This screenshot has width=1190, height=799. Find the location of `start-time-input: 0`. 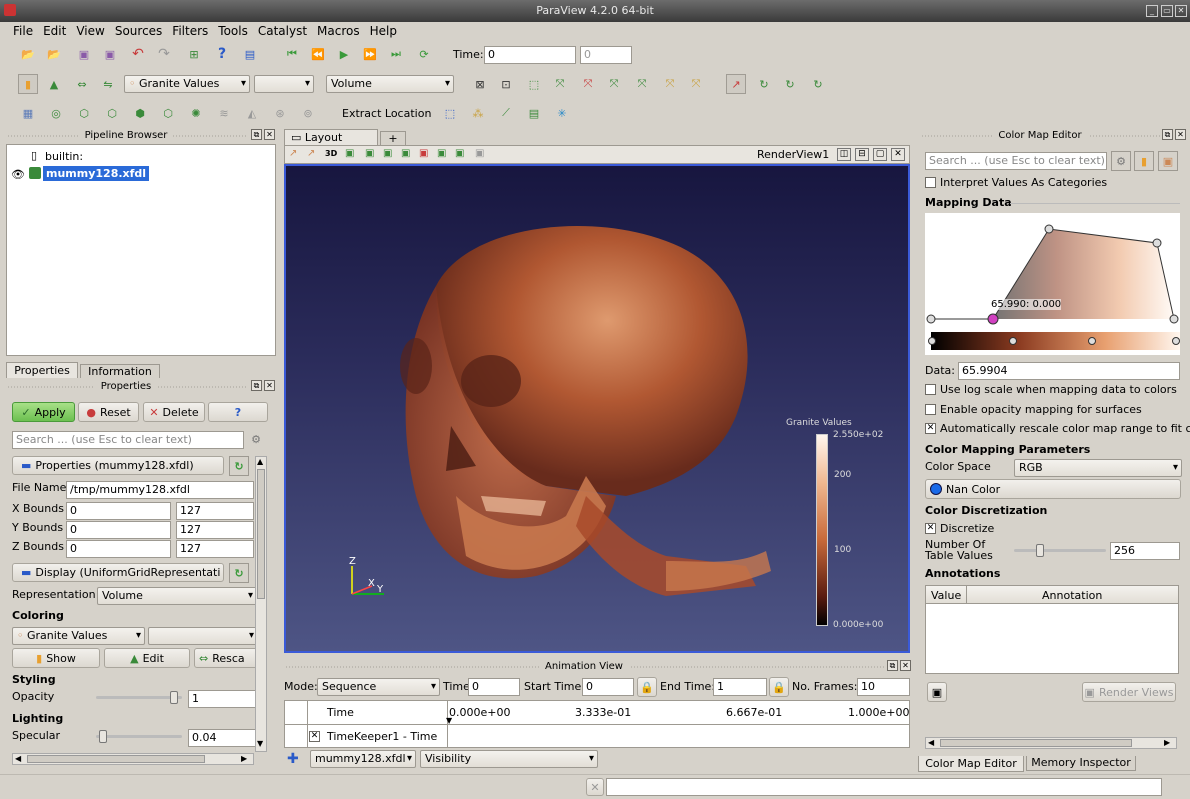

start-time-input: 0 is located at coordinates (608, 687).